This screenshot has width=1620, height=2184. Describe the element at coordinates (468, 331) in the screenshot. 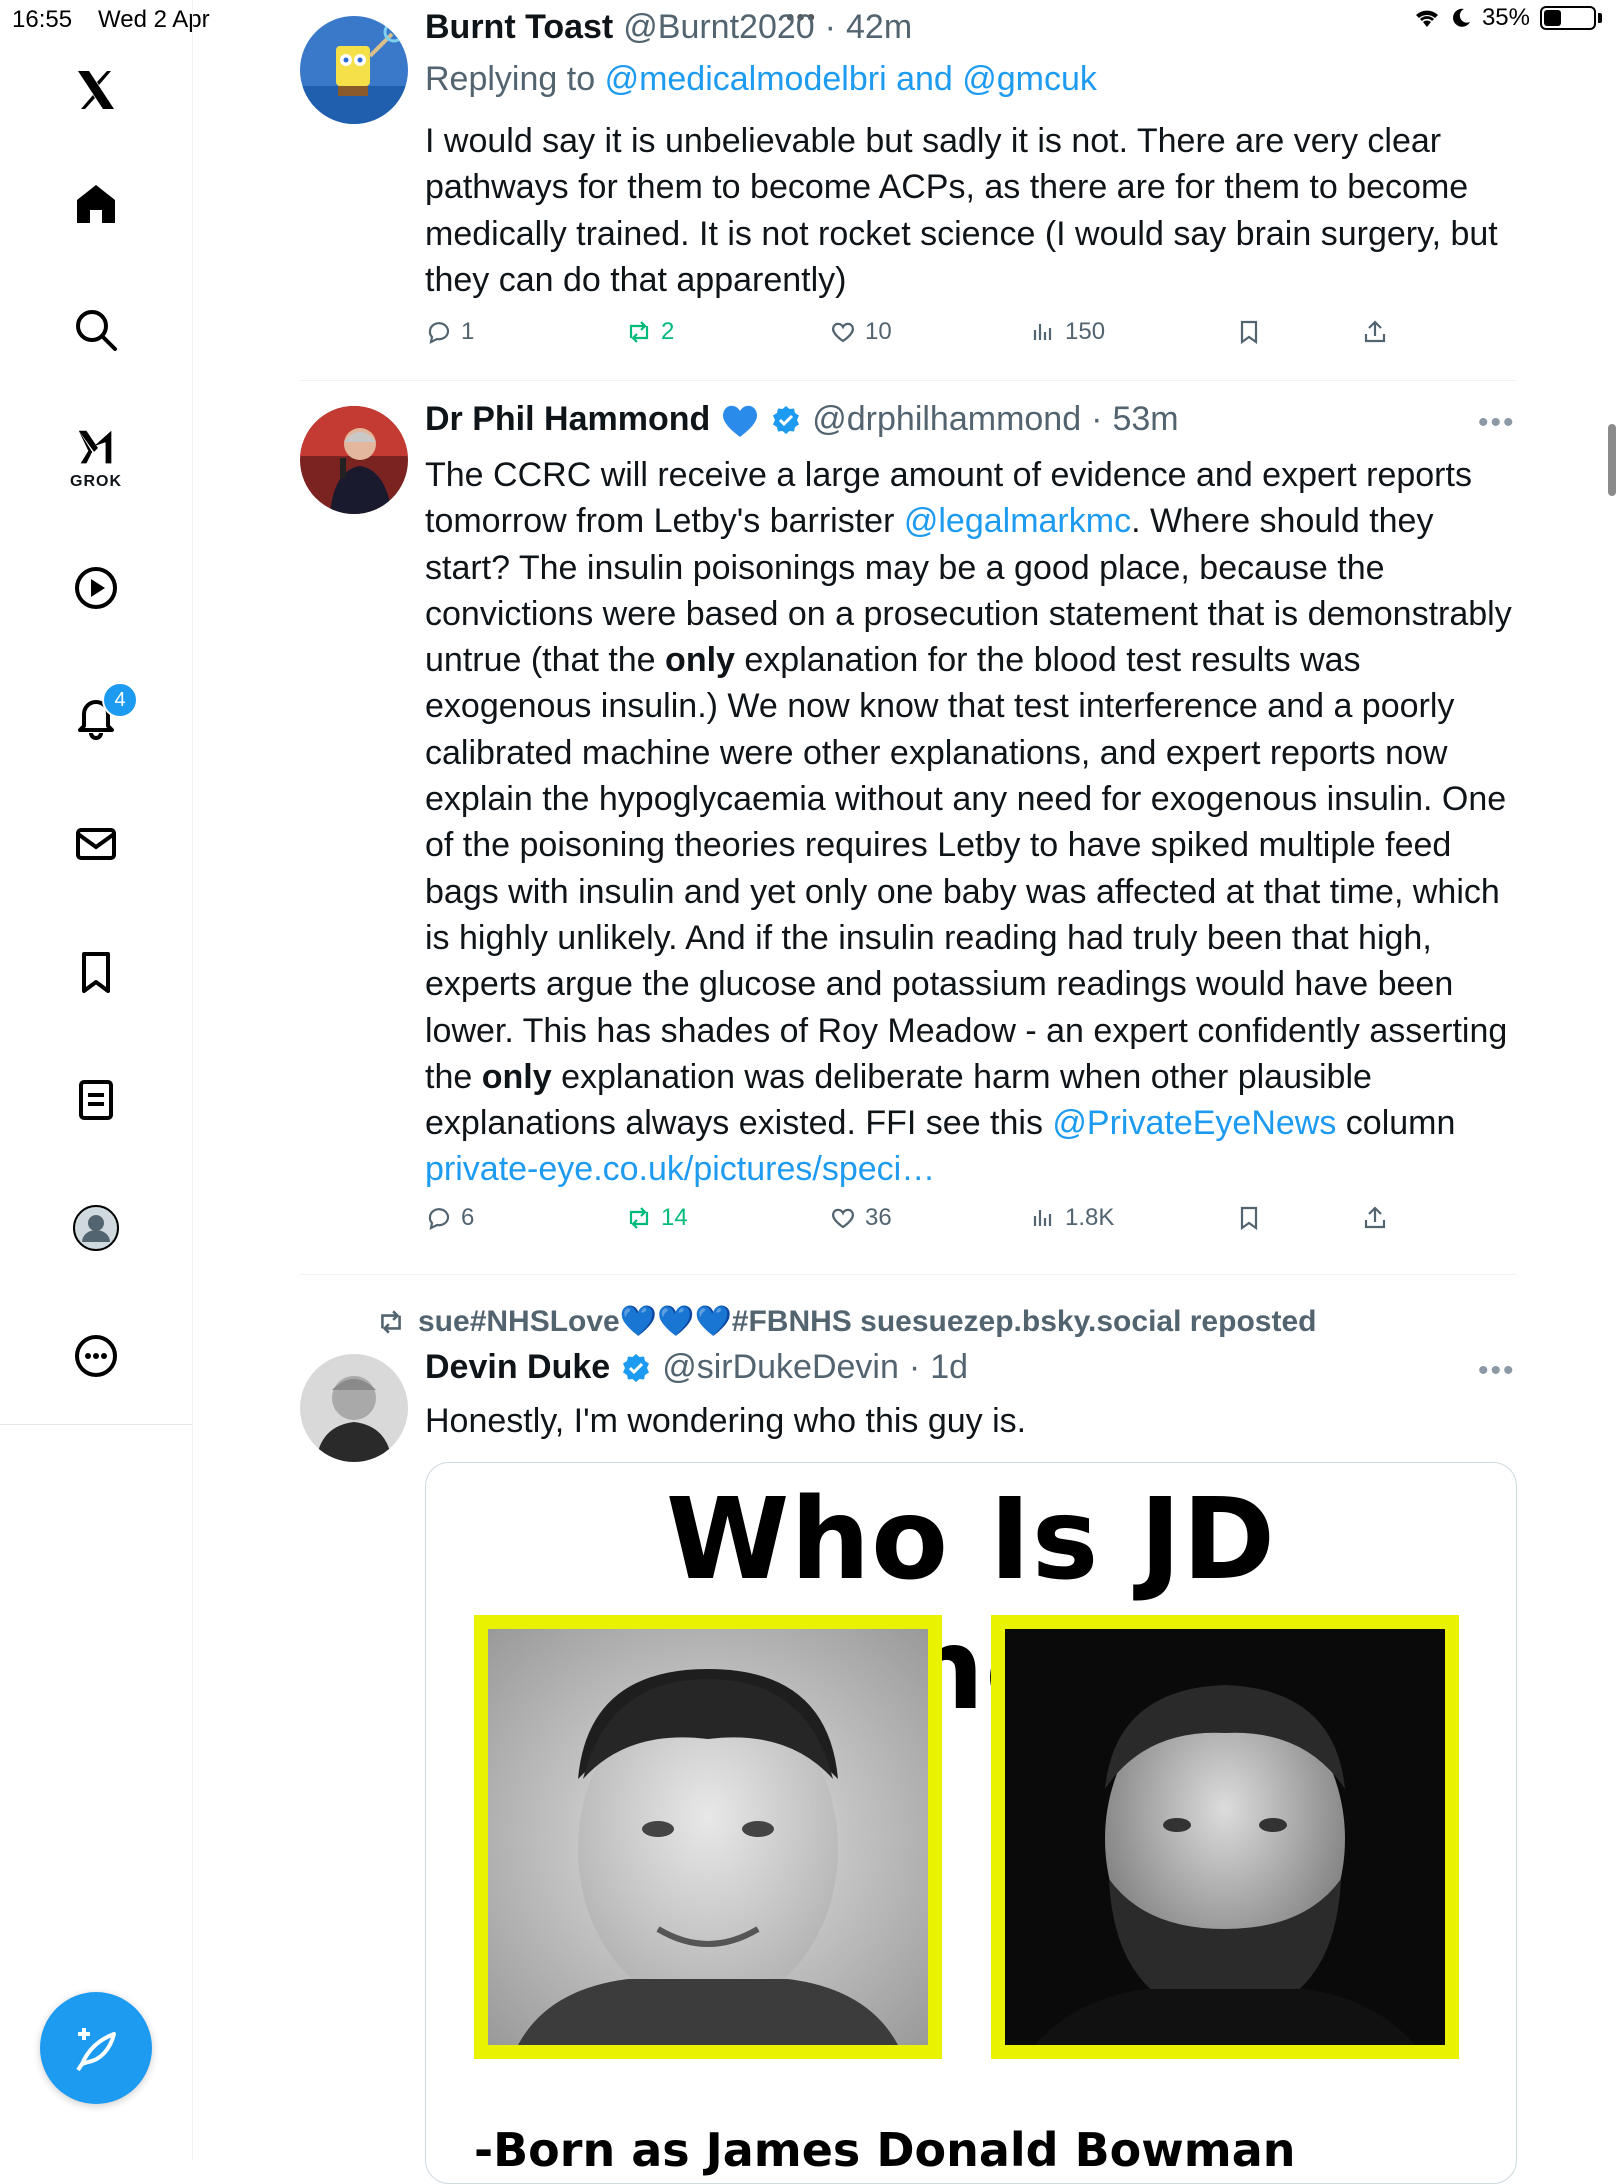

I see `reply-count: 1` at that location.